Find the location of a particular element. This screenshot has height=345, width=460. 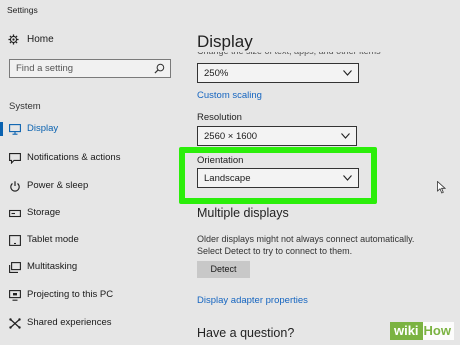

have-a-question-heading: Have a question? is located at coordinates (246, 333).